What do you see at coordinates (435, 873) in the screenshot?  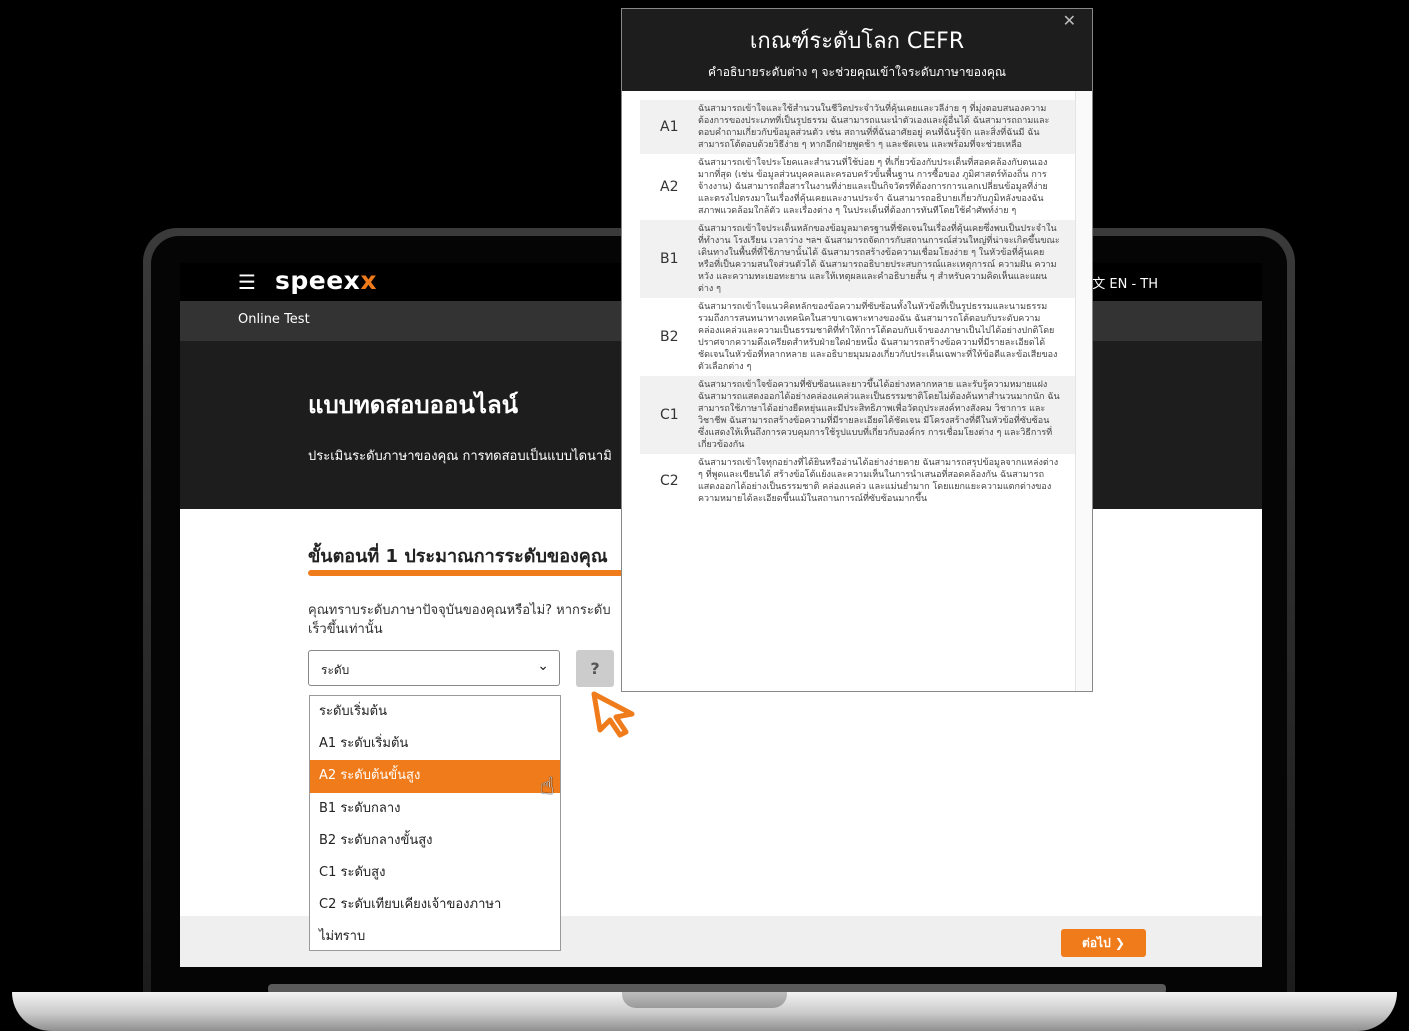 I see `level-option: C1 ระดับสูง` at bounding box center [435, 873].